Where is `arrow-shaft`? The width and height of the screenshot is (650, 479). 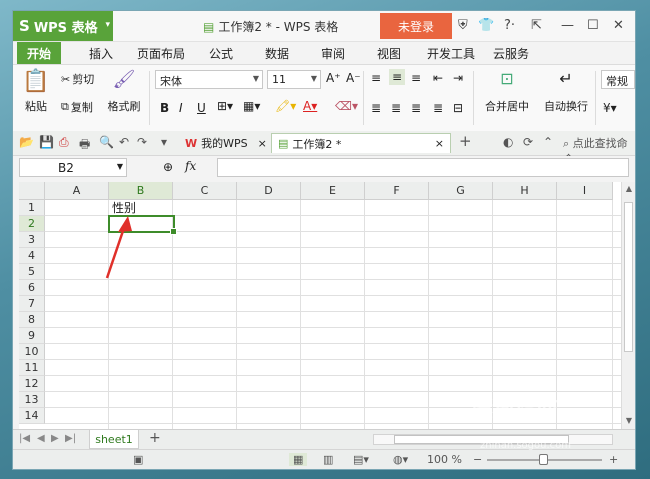 arrow-shaft is located at coordinates (116, 251).